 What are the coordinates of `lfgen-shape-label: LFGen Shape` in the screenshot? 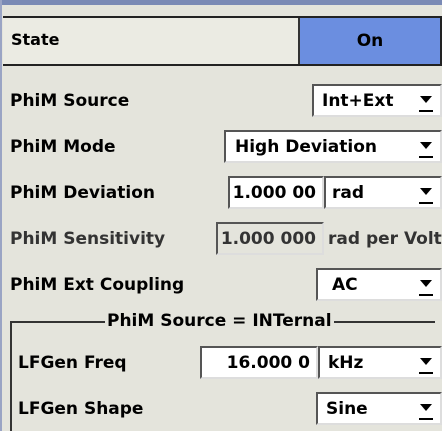 It's located at (81, 409).